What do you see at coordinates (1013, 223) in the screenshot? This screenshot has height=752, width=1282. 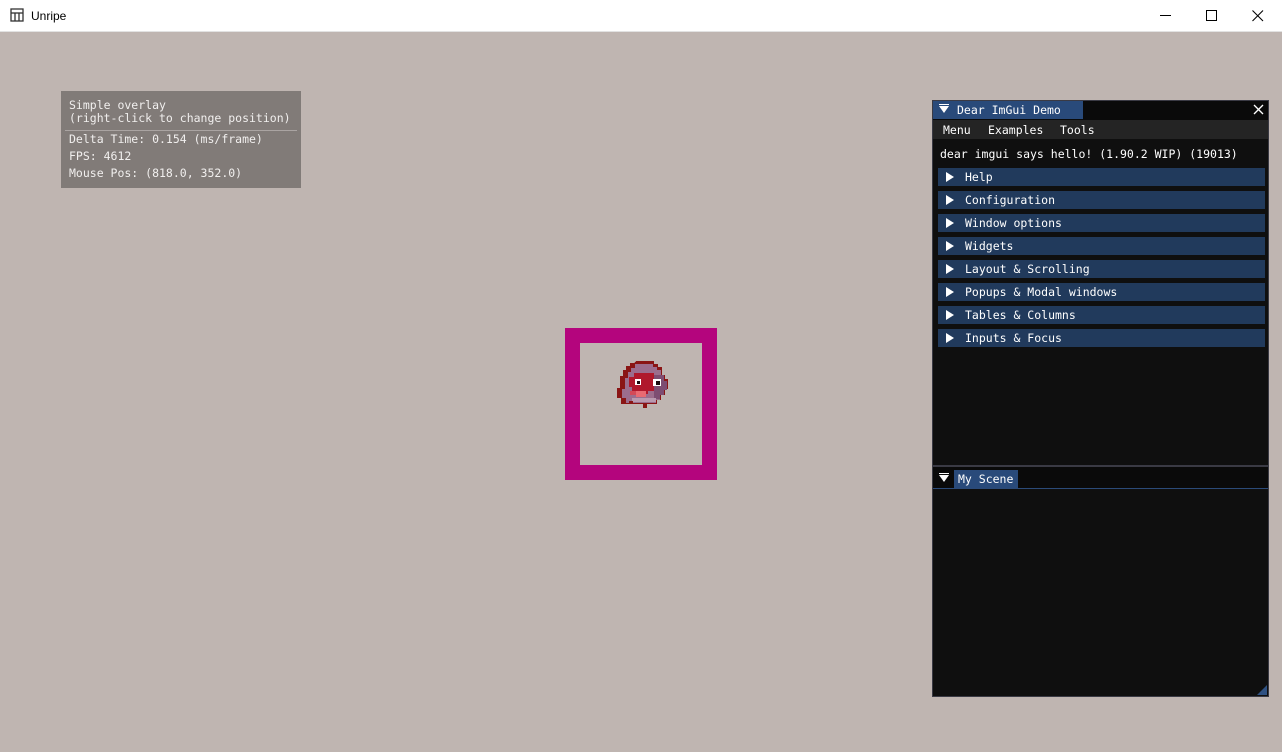 I see `section-label: Window options` at bounding box center [1013, 223].